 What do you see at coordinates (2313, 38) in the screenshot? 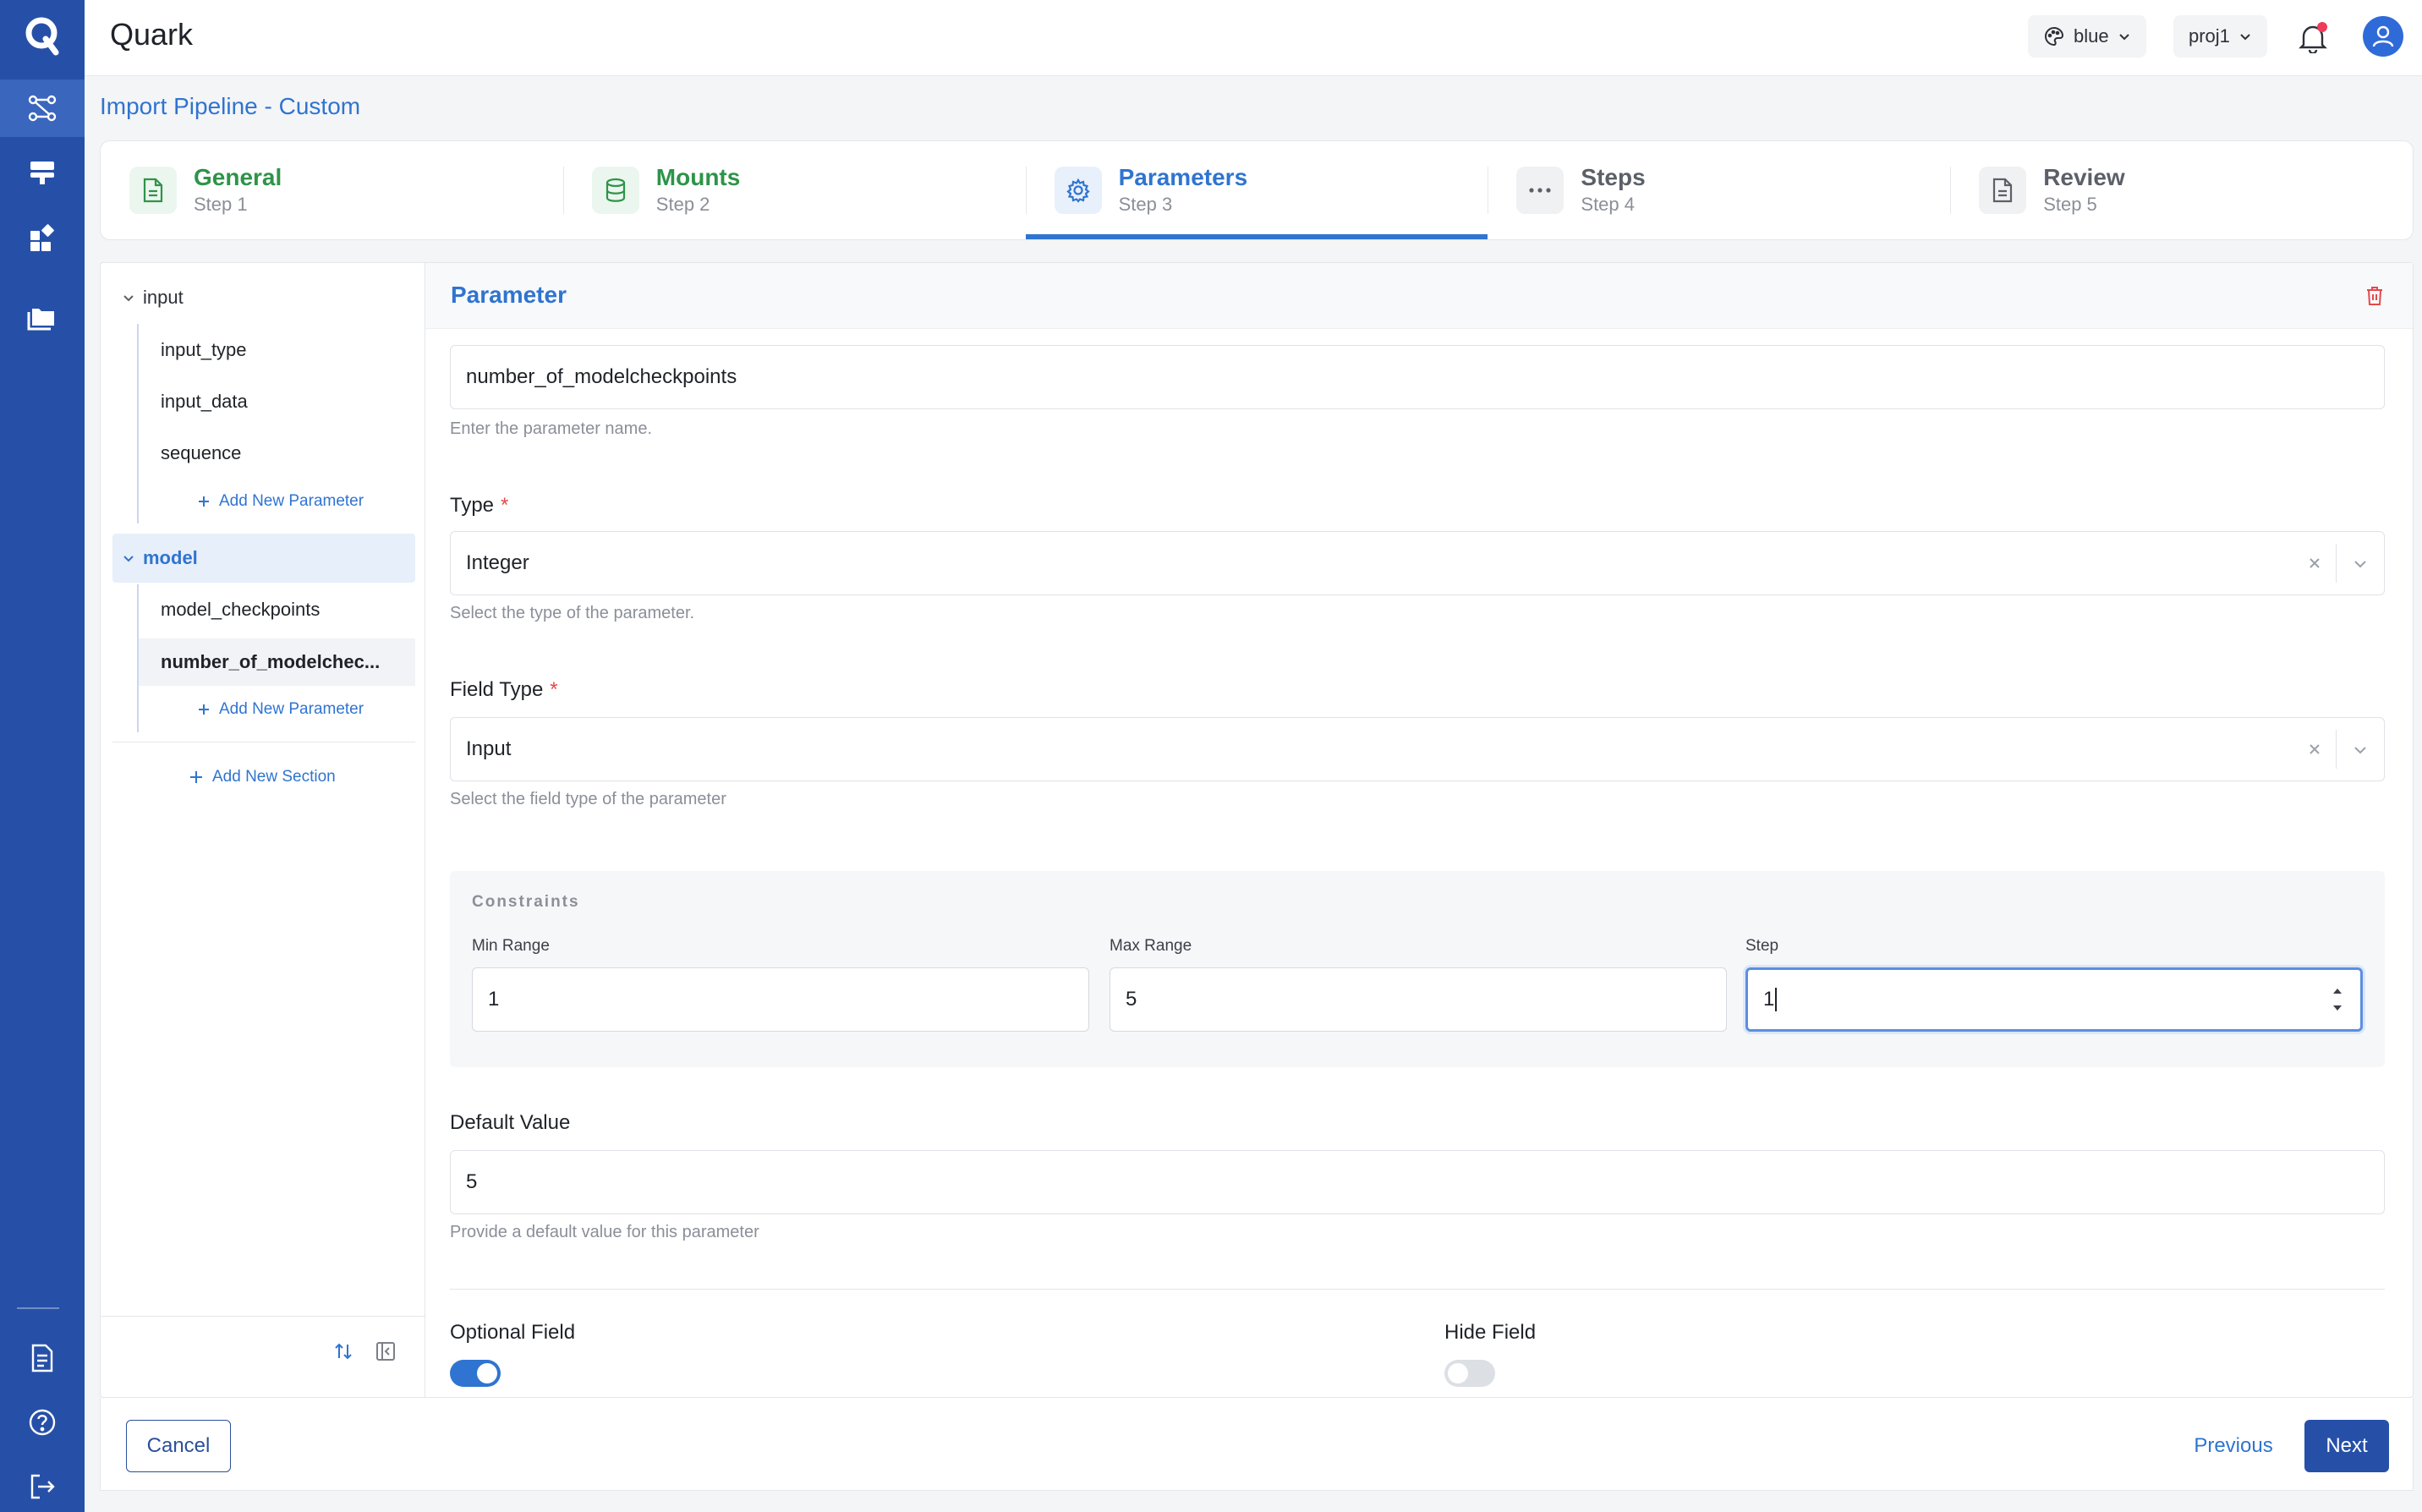
I see `notifications-button` at bounding box center [2313, 38].